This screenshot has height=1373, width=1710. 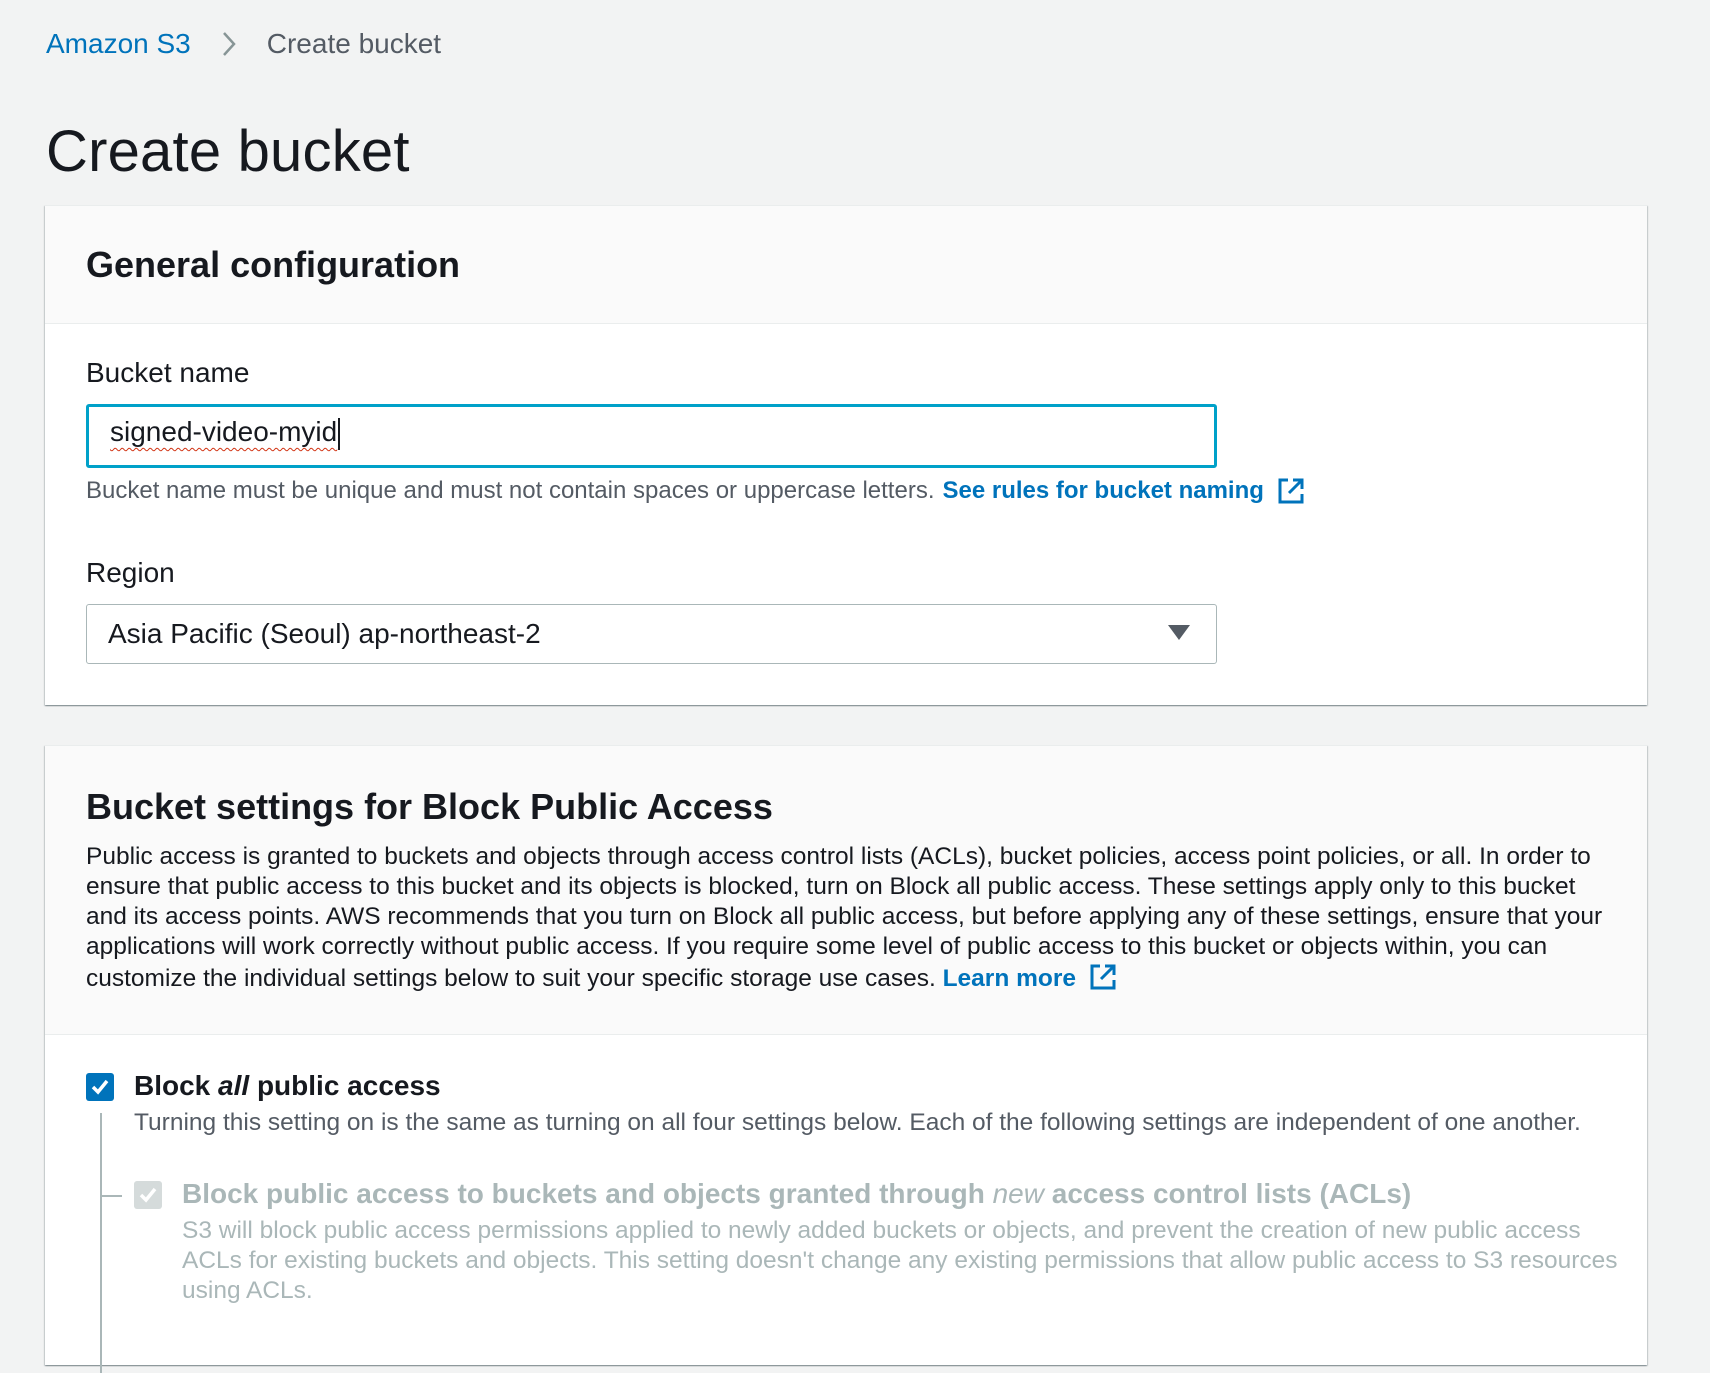 I want to click on region-select: Asia Pacific (Seoul) ap-northeast-2, so click(x=651, y=634).